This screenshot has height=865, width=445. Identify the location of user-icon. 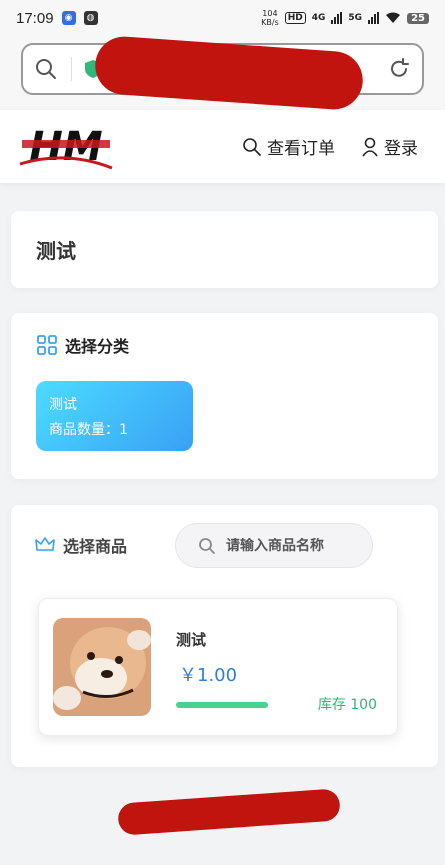
(370, 146).